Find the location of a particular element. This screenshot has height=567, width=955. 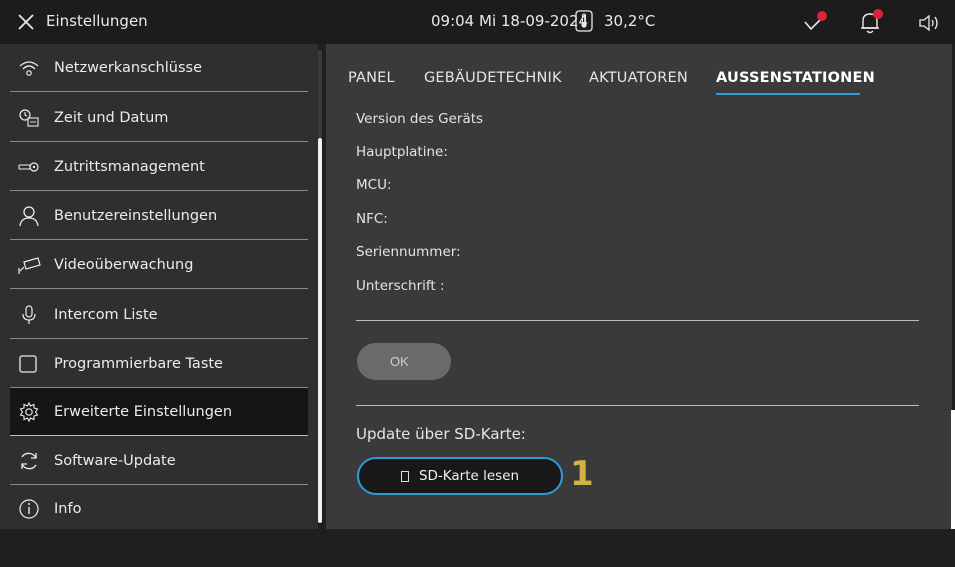

wifi-icon is located at coordinates (31, 68).